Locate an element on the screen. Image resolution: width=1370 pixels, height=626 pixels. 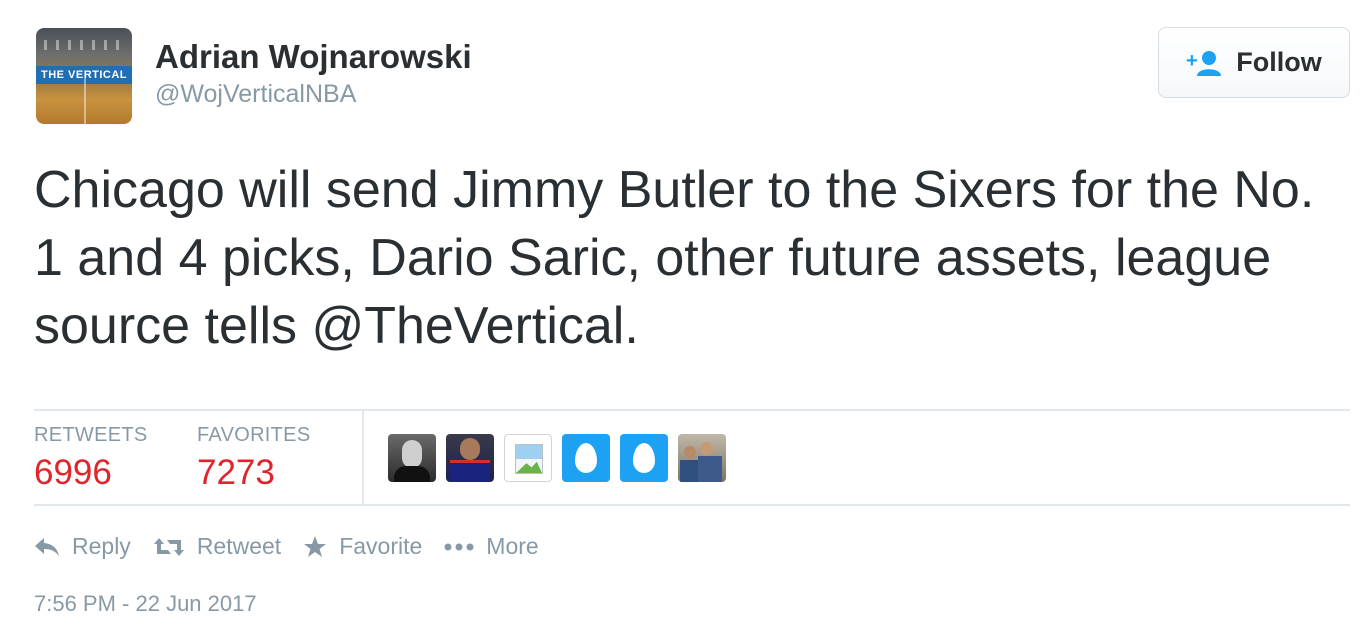
divider-top is located at coordinates (692, 410).